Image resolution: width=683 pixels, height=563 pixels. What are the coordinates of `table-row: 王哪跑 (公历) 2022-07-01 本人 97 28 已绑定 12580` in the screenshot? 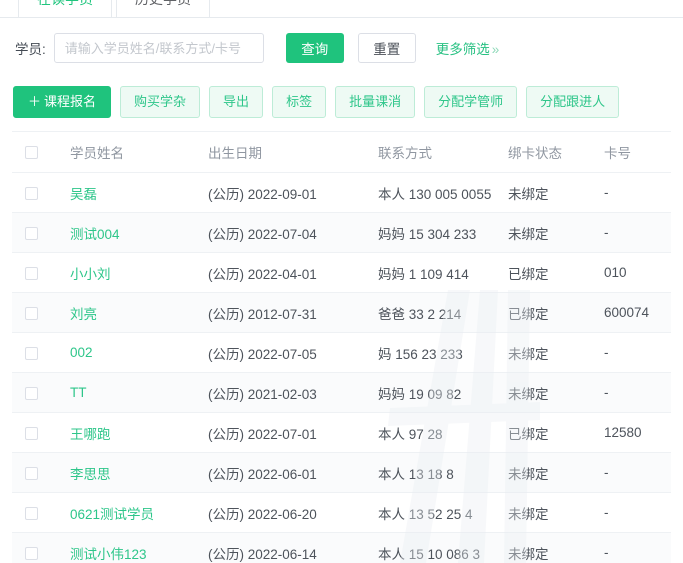 It's located at (341, 432).